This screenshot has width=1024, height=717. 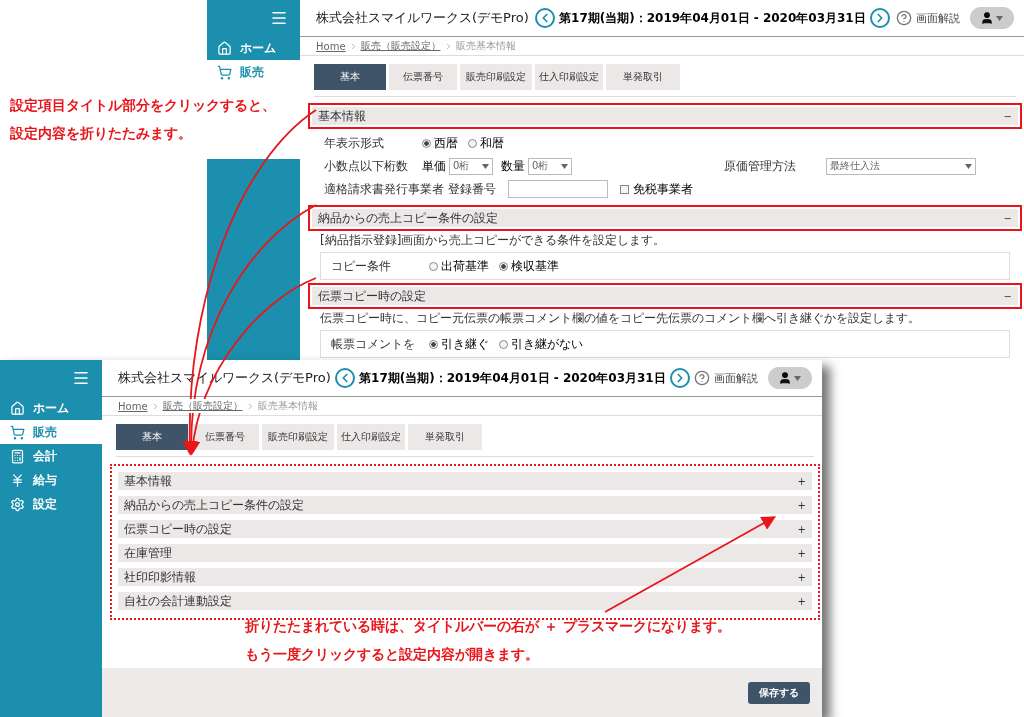 What do you see at coordinates (665, 218) in the screenshot?
I see `section-title-bar: 納品からの売上コピー条件の設定 −` at bounding box center [665, 218].